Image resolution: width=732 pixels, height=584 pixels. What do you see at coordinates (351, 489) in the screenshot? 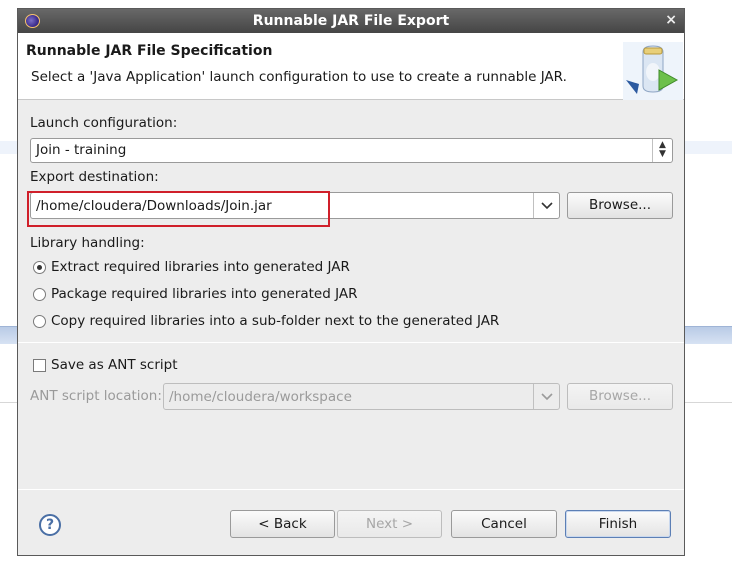
I see `footer-separator` at bounding box center [351, 489].